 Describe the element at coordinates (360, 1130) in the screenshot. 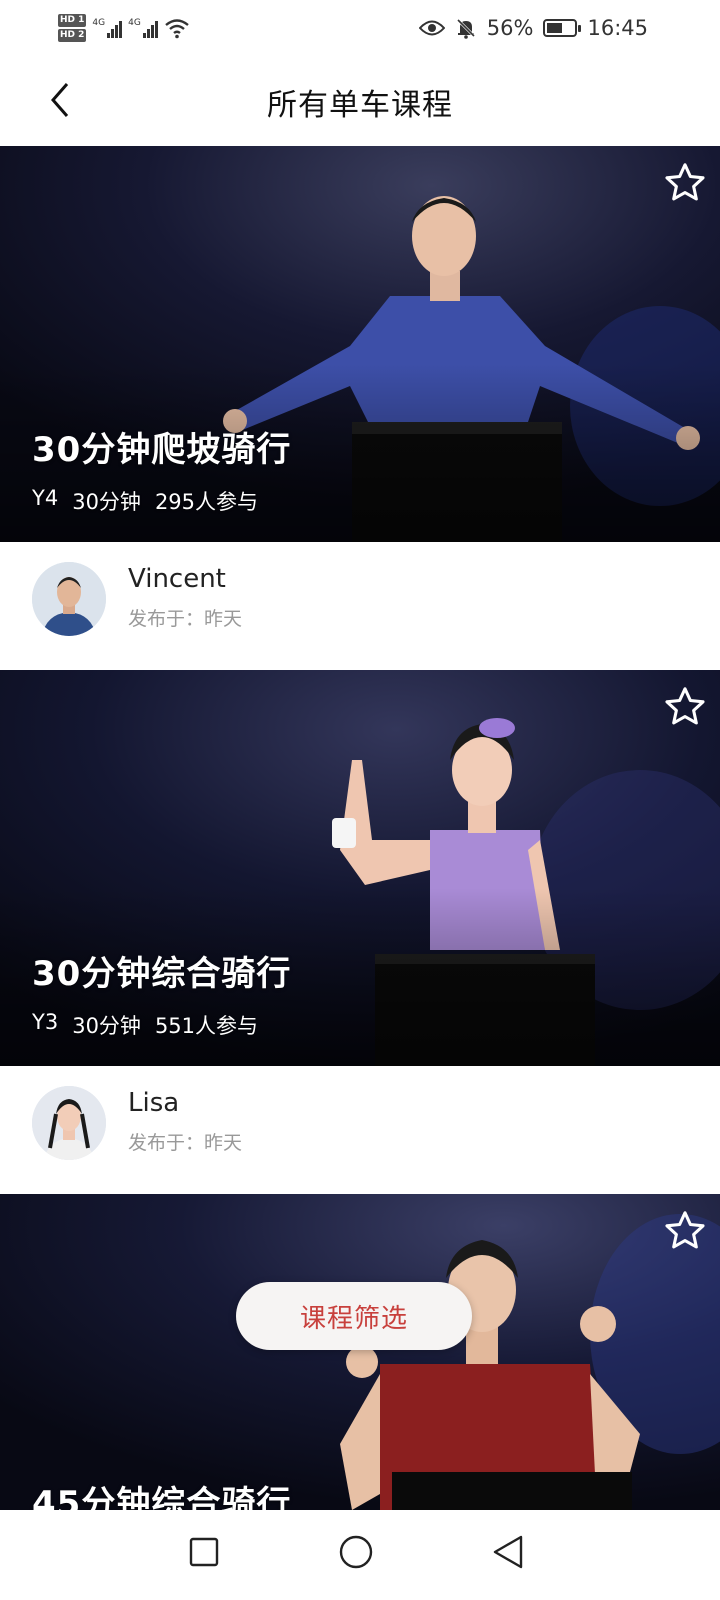

I see `coach-row: Lisa 发布于：昨天` at that location.